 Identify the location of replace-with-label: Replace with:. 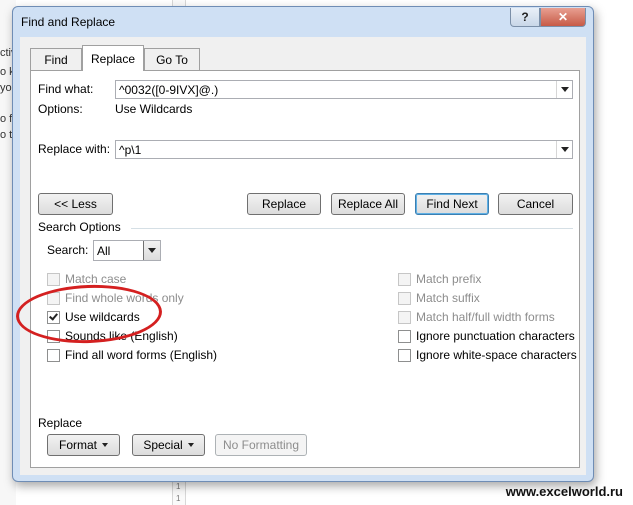
(74, 149).